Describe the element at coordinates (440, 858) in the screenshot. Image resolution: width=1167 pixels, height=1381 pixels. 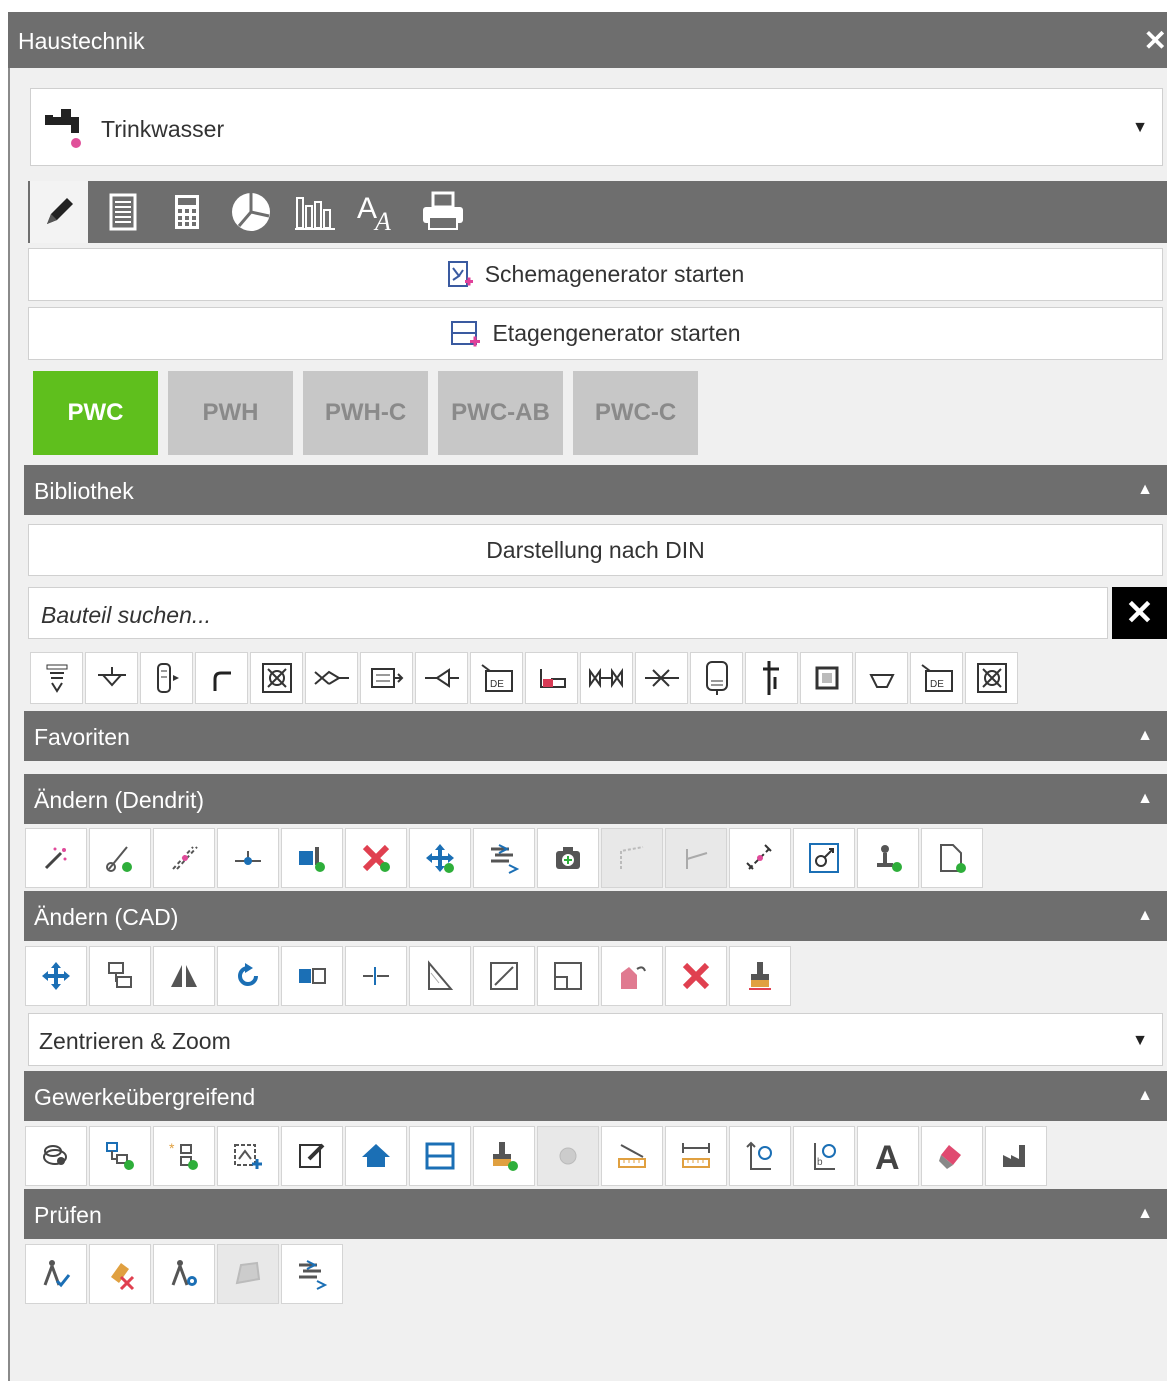
I see `move-blue-icon` at that location.